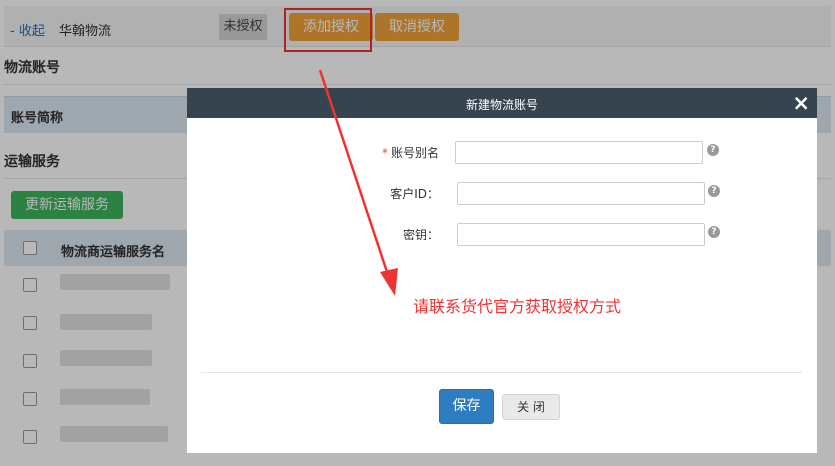  Describe the element at coordinates (389, 282) in the screenshot. I see `annotation-arrow-head` at that location.